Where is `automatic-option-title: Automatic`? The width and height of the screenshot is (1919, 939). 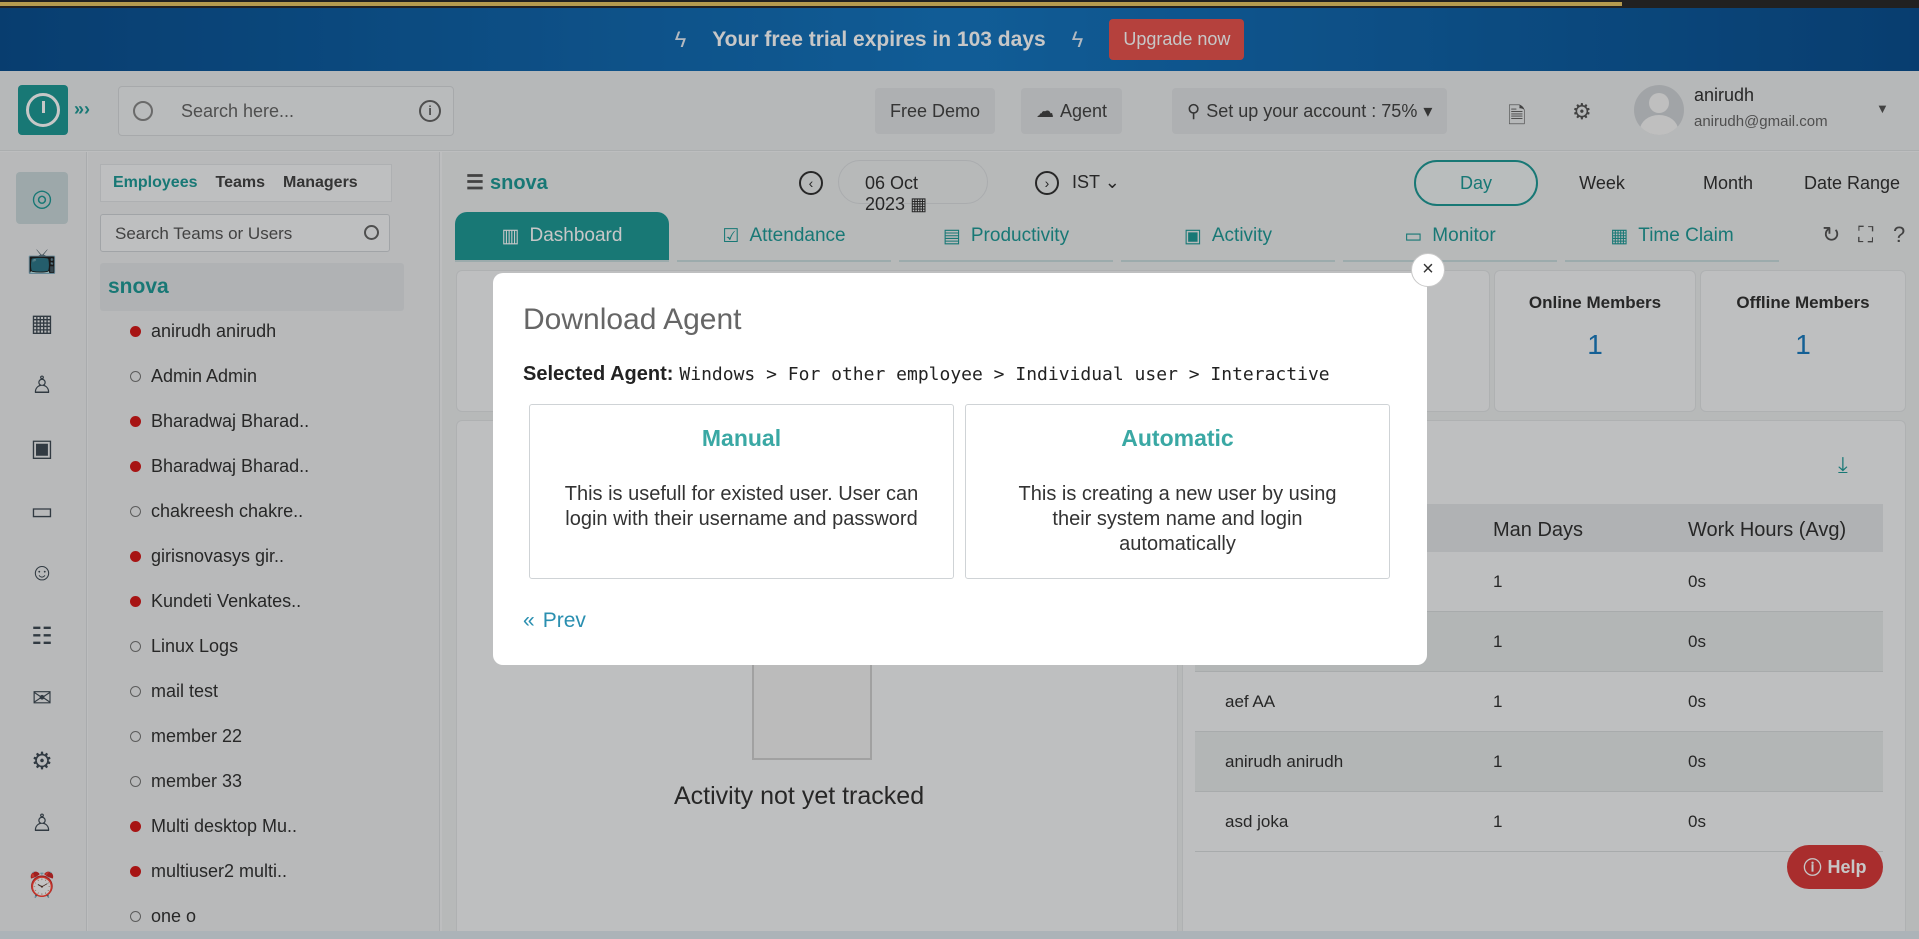
automatic-option-title: Automatic is located at coordinates (1177, 438).